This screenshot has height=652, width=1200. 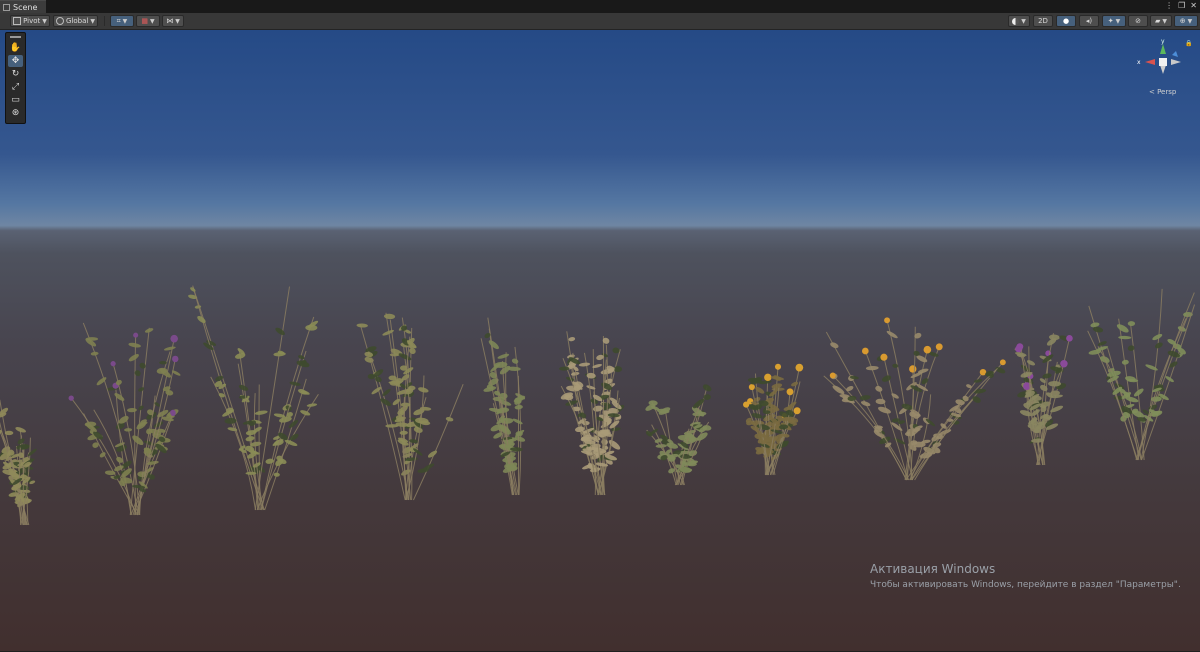 I want to click on pivot-label: Pivot, so click(x=32, y=21).